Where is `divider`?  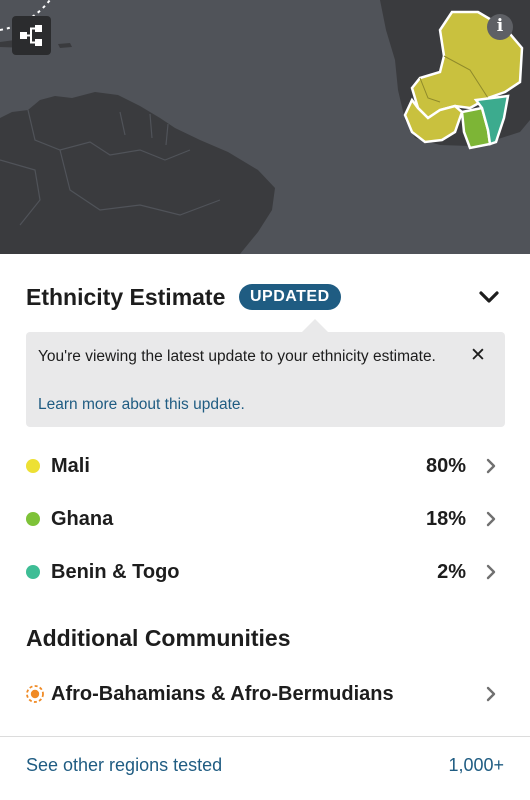
divider is located at coordinates (265, 736).